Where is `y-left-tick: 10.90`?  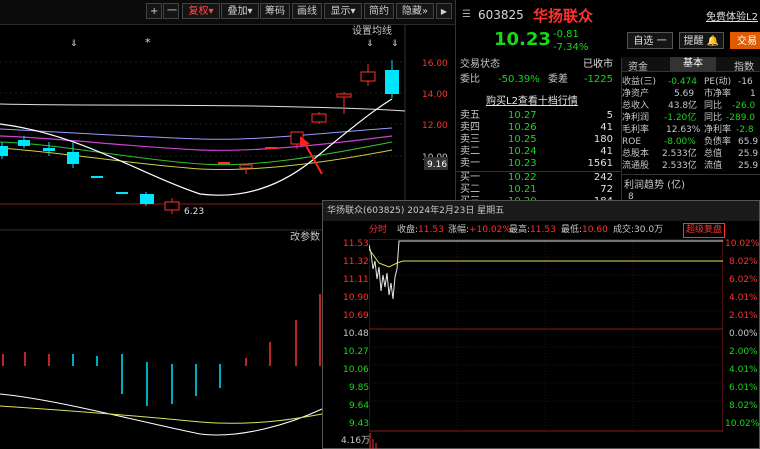
y-left-tick: 10.90 is located at coordinates (356, 298).